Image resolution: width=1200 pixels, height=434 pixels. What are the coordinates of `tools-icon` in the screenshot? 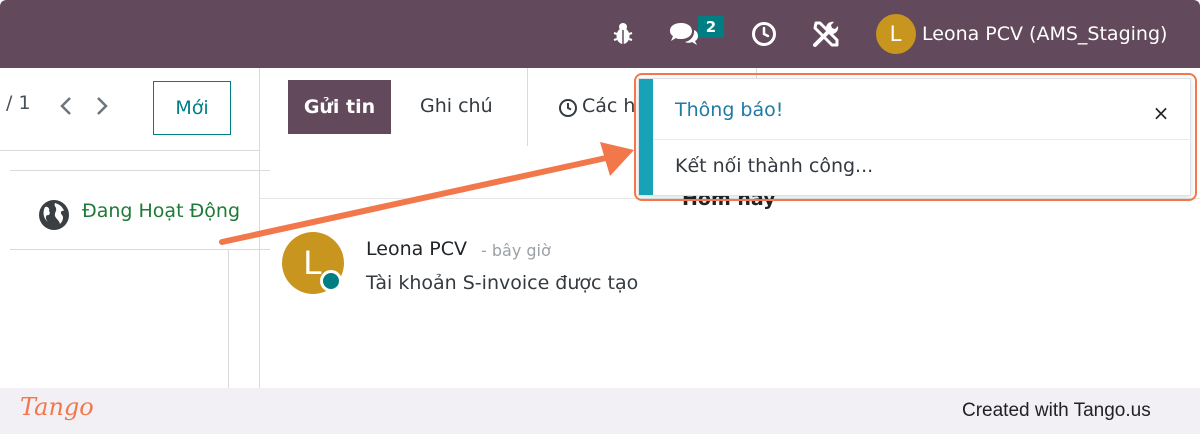 It's located at (826, 34).